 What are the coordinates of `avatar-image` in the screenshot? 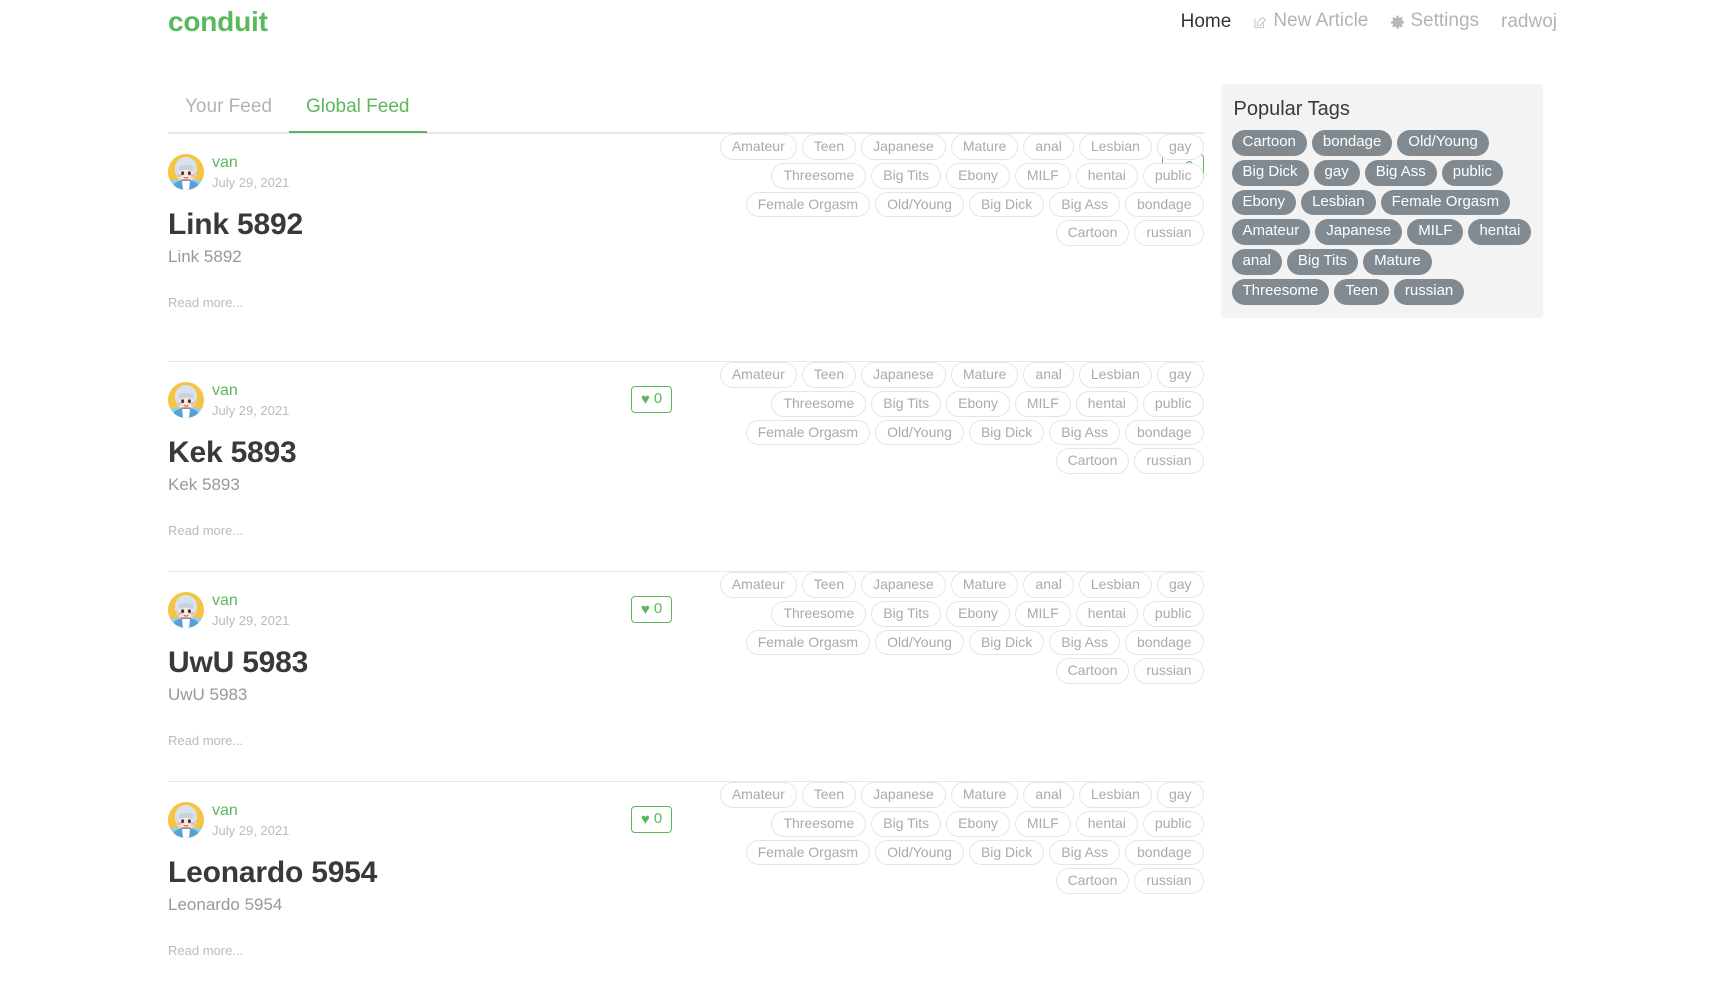 It's located at (186, 172).